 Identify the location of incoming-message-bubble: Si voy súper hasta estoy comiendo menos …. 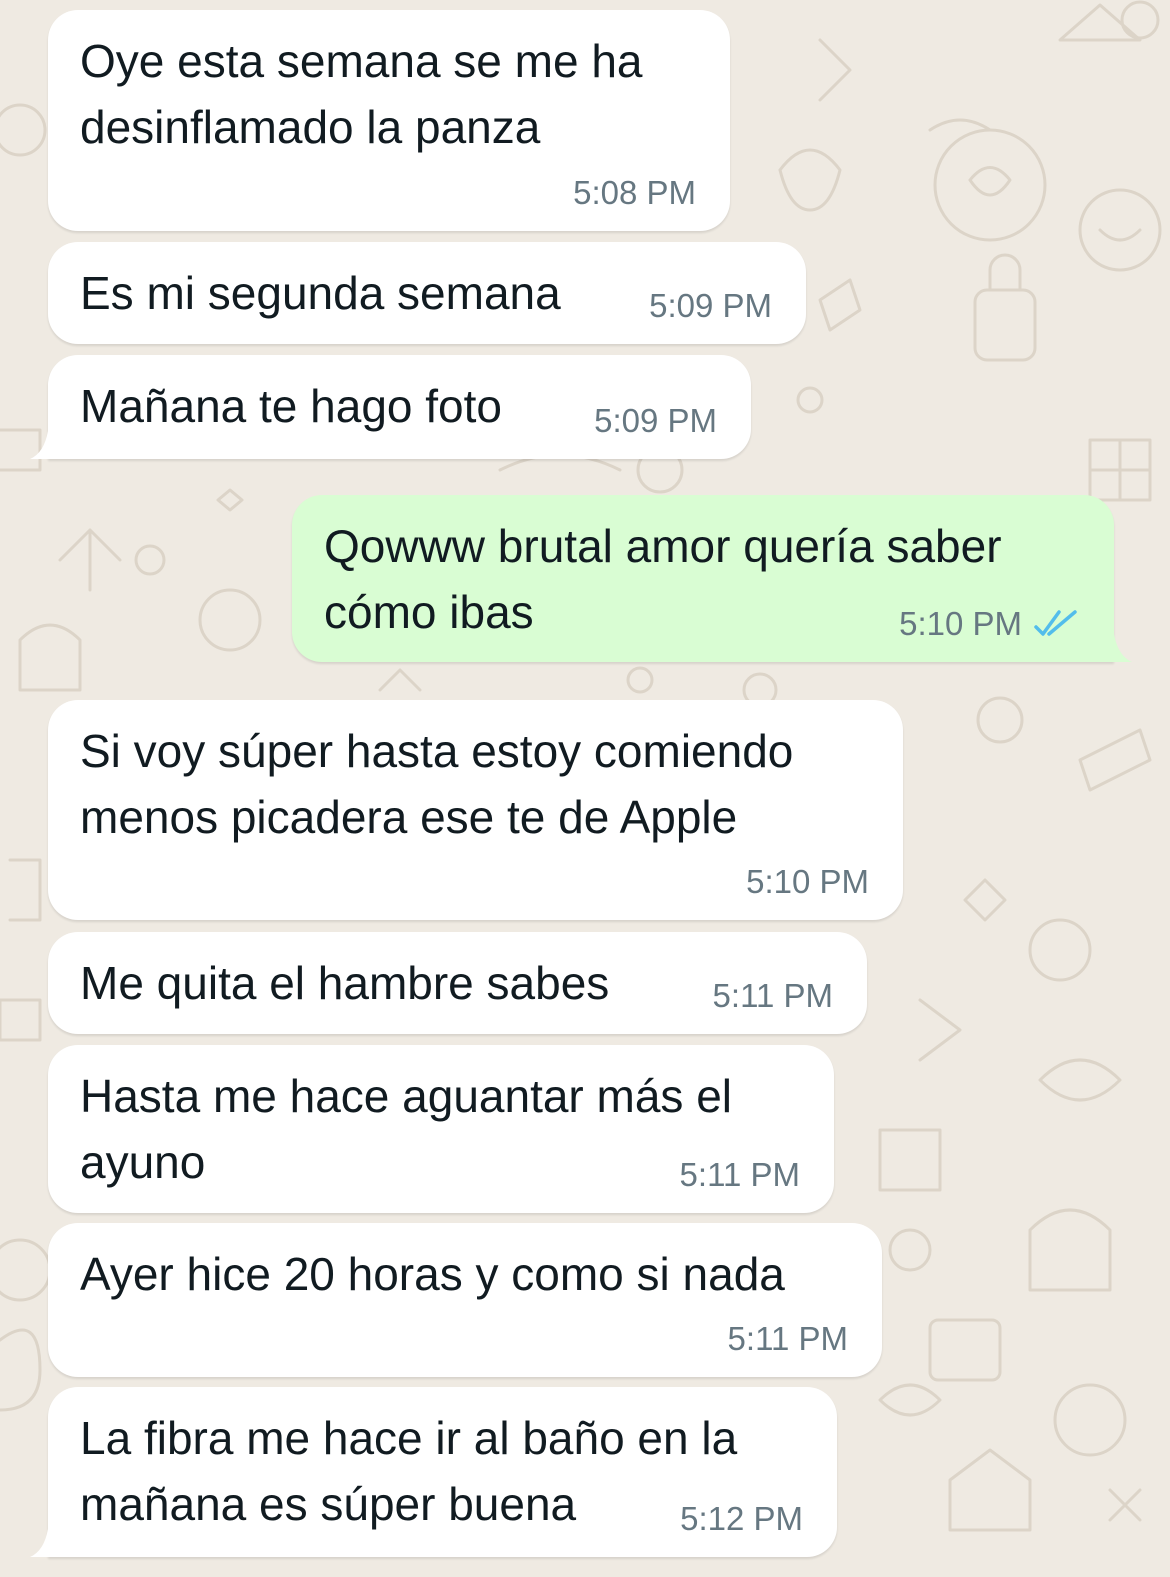
(475, 810).